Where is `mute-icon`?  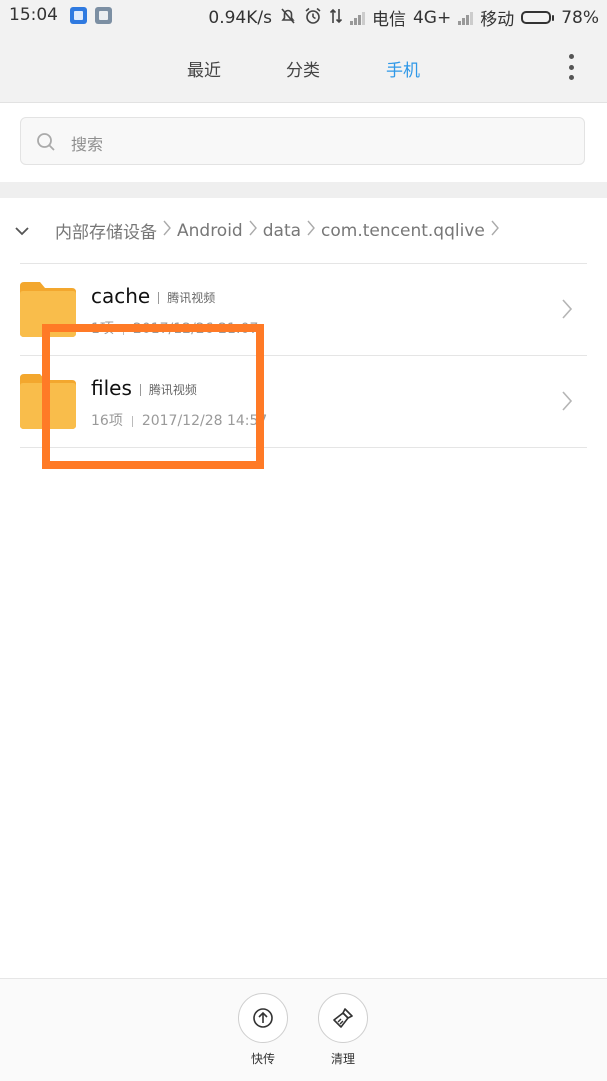 mute-icon is located at coordinates (288, 18).